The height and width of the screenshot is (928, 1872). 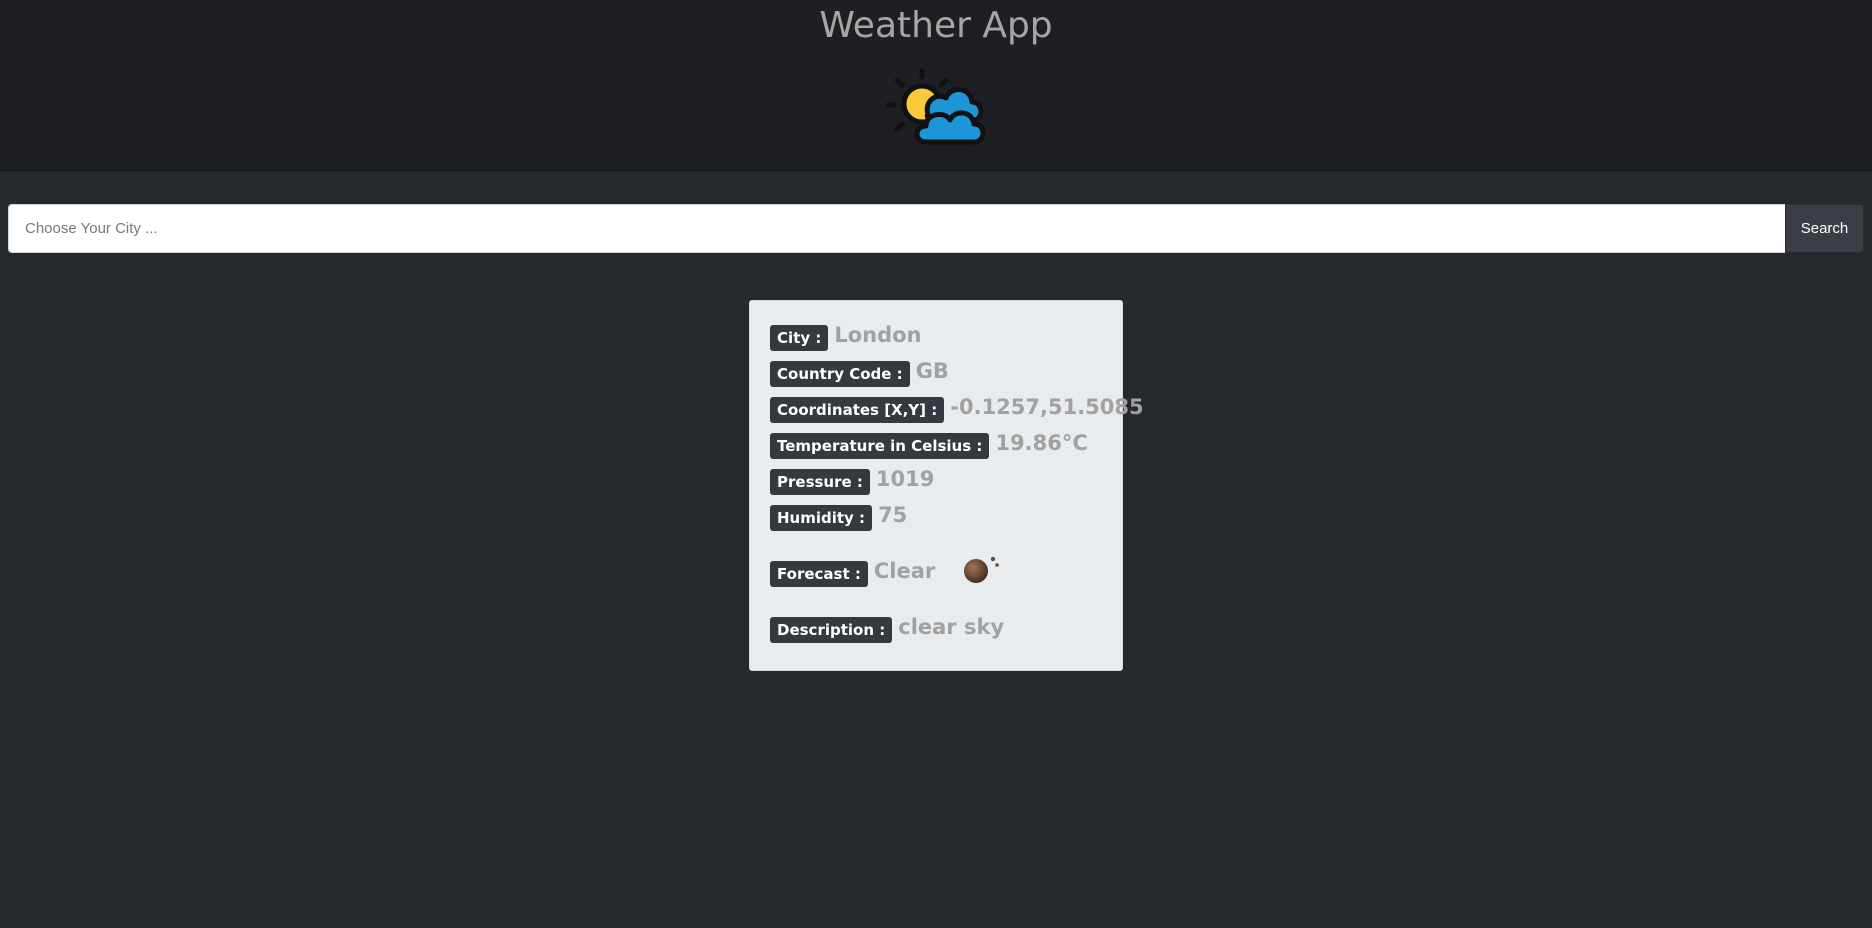 I want to click on pressure-value: 1019, so click(x=905, y=479).